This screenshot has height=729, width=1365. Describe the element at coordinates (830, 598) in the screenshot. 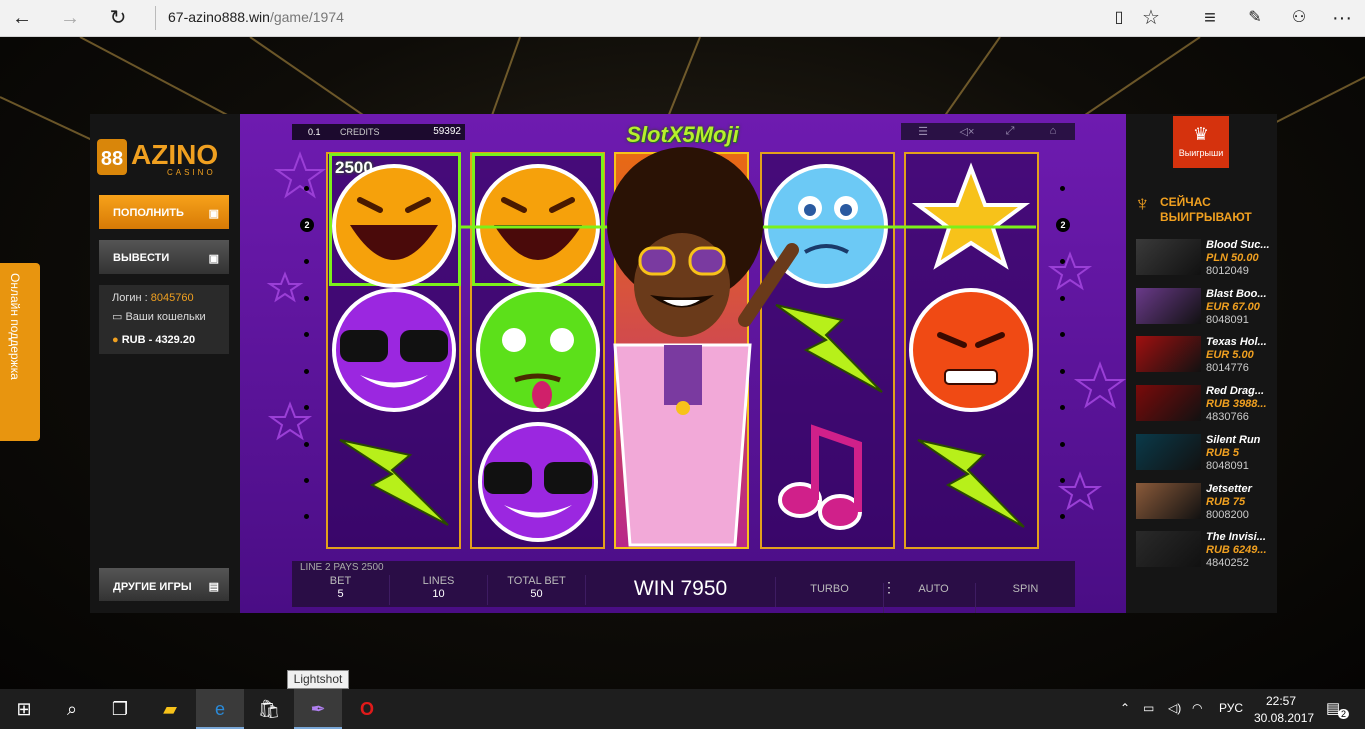

I see `turbo-button: TURBO` at that location.